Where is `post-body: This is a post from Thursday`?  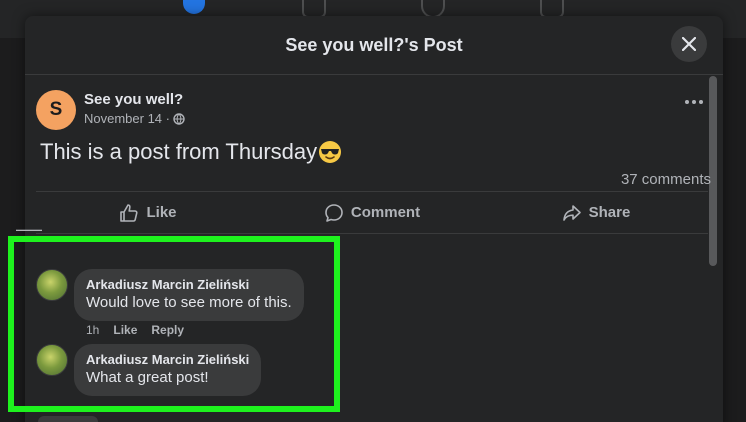
post-body: This is a post from Thursday is located at coordinates (191, 152).